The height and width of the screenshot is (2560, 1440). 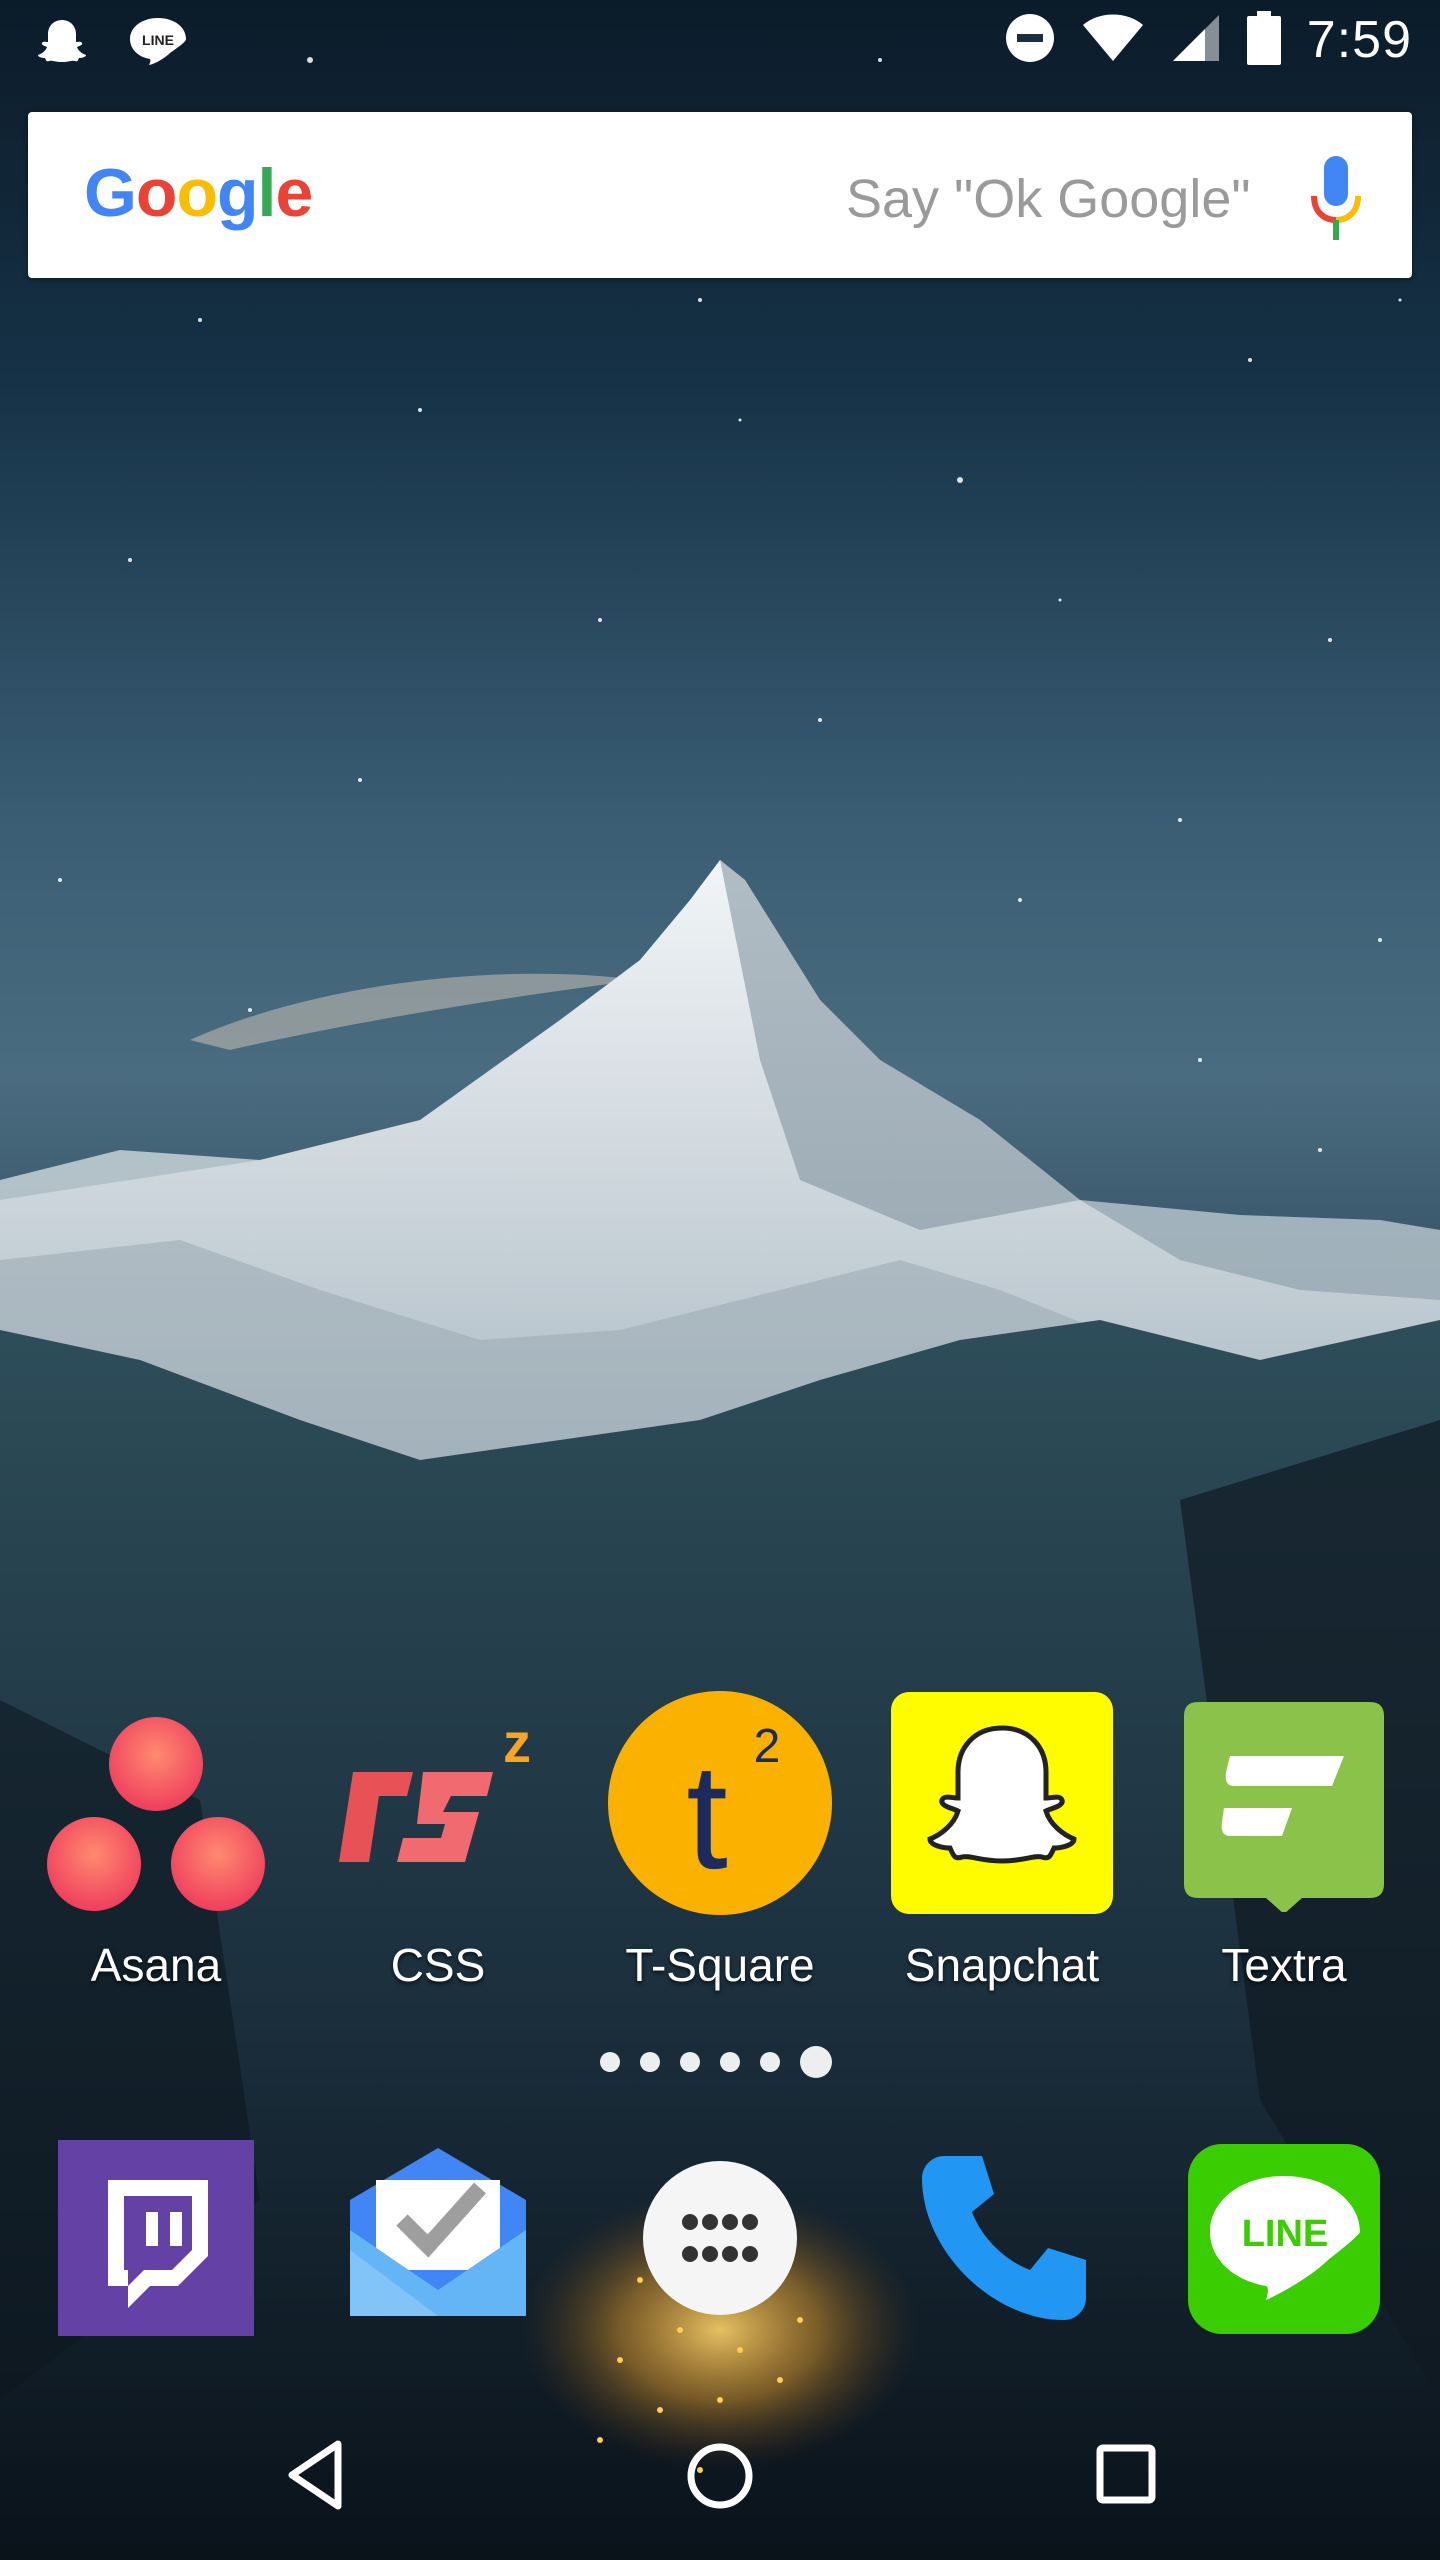 What do you see at coordinates (517, 1743) in the screenshot?
I see `svg-text: z` at bounding box center [517, 1743].